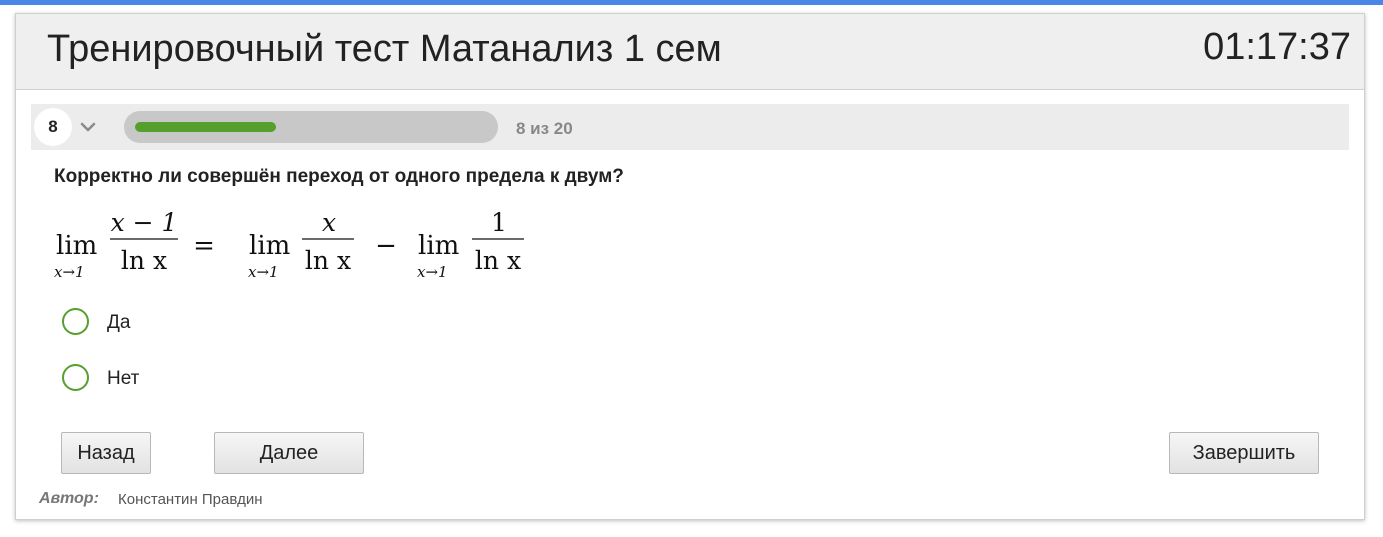 The width and height of the screenshot is (1383, 537). I want to click on author-name: Константин Правдин, so click(190, 499).